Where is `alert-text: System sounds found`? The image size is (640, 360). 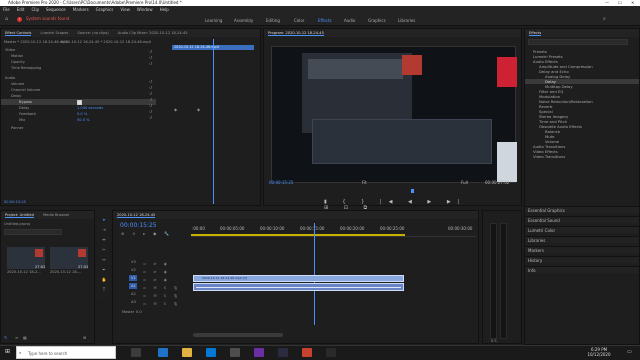
alert-text: System sounds found is located at coordinates (47, 19).